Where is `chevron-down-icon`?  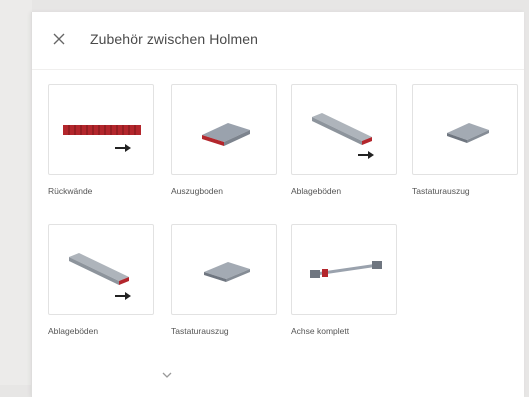
chevron-down-icon is located at coordinates (167, 375).